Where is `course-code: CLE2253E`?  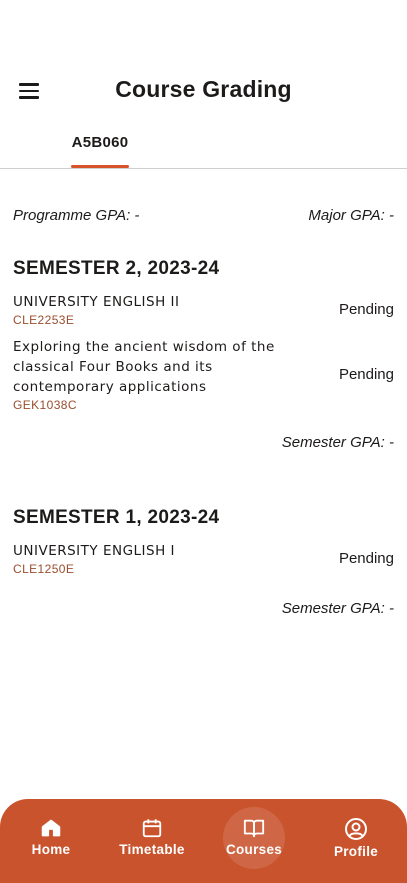
course-code: CLE2253E is located at coordinates (44, 320).